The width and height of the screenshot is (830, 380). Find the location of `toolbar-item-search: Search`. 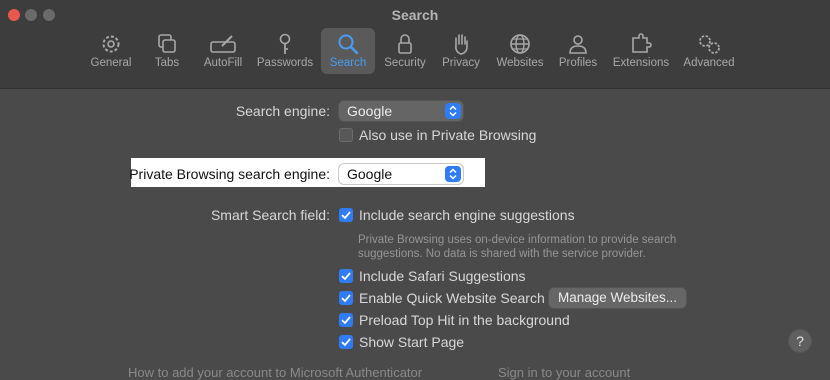

toolbar-item-search: Search is located at coordinates (348, 51).